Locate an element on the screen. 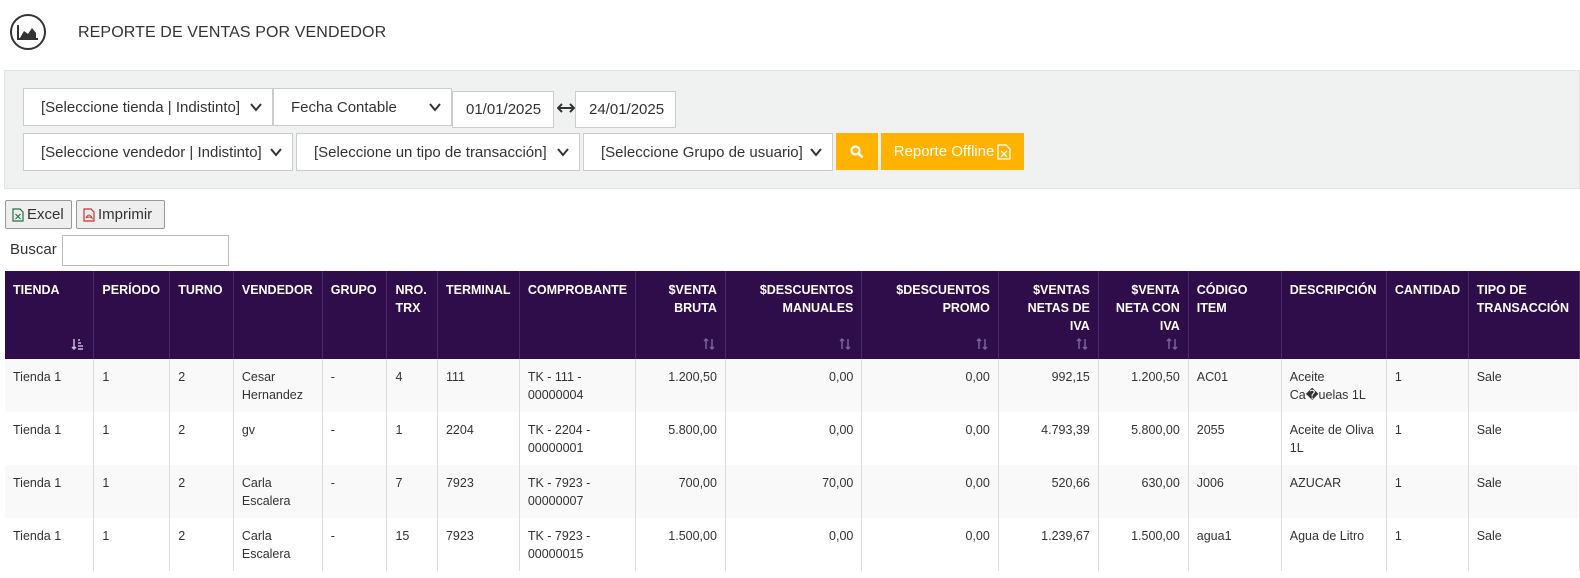 This screenshot has width=1580, height=578. table-cell: 111 is located at coordinates (478, 385).